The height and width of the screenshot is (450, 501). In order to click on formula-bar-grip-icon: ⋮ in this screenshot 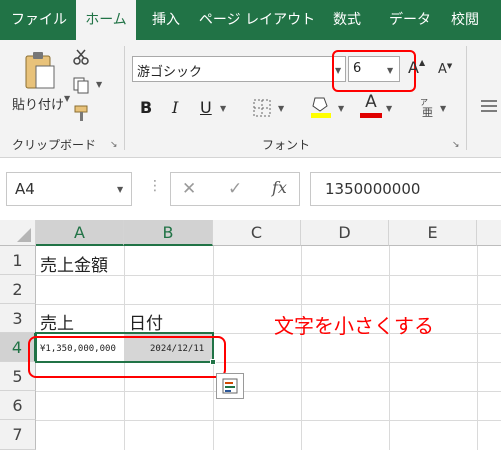, I will do `click(155, 186)`.